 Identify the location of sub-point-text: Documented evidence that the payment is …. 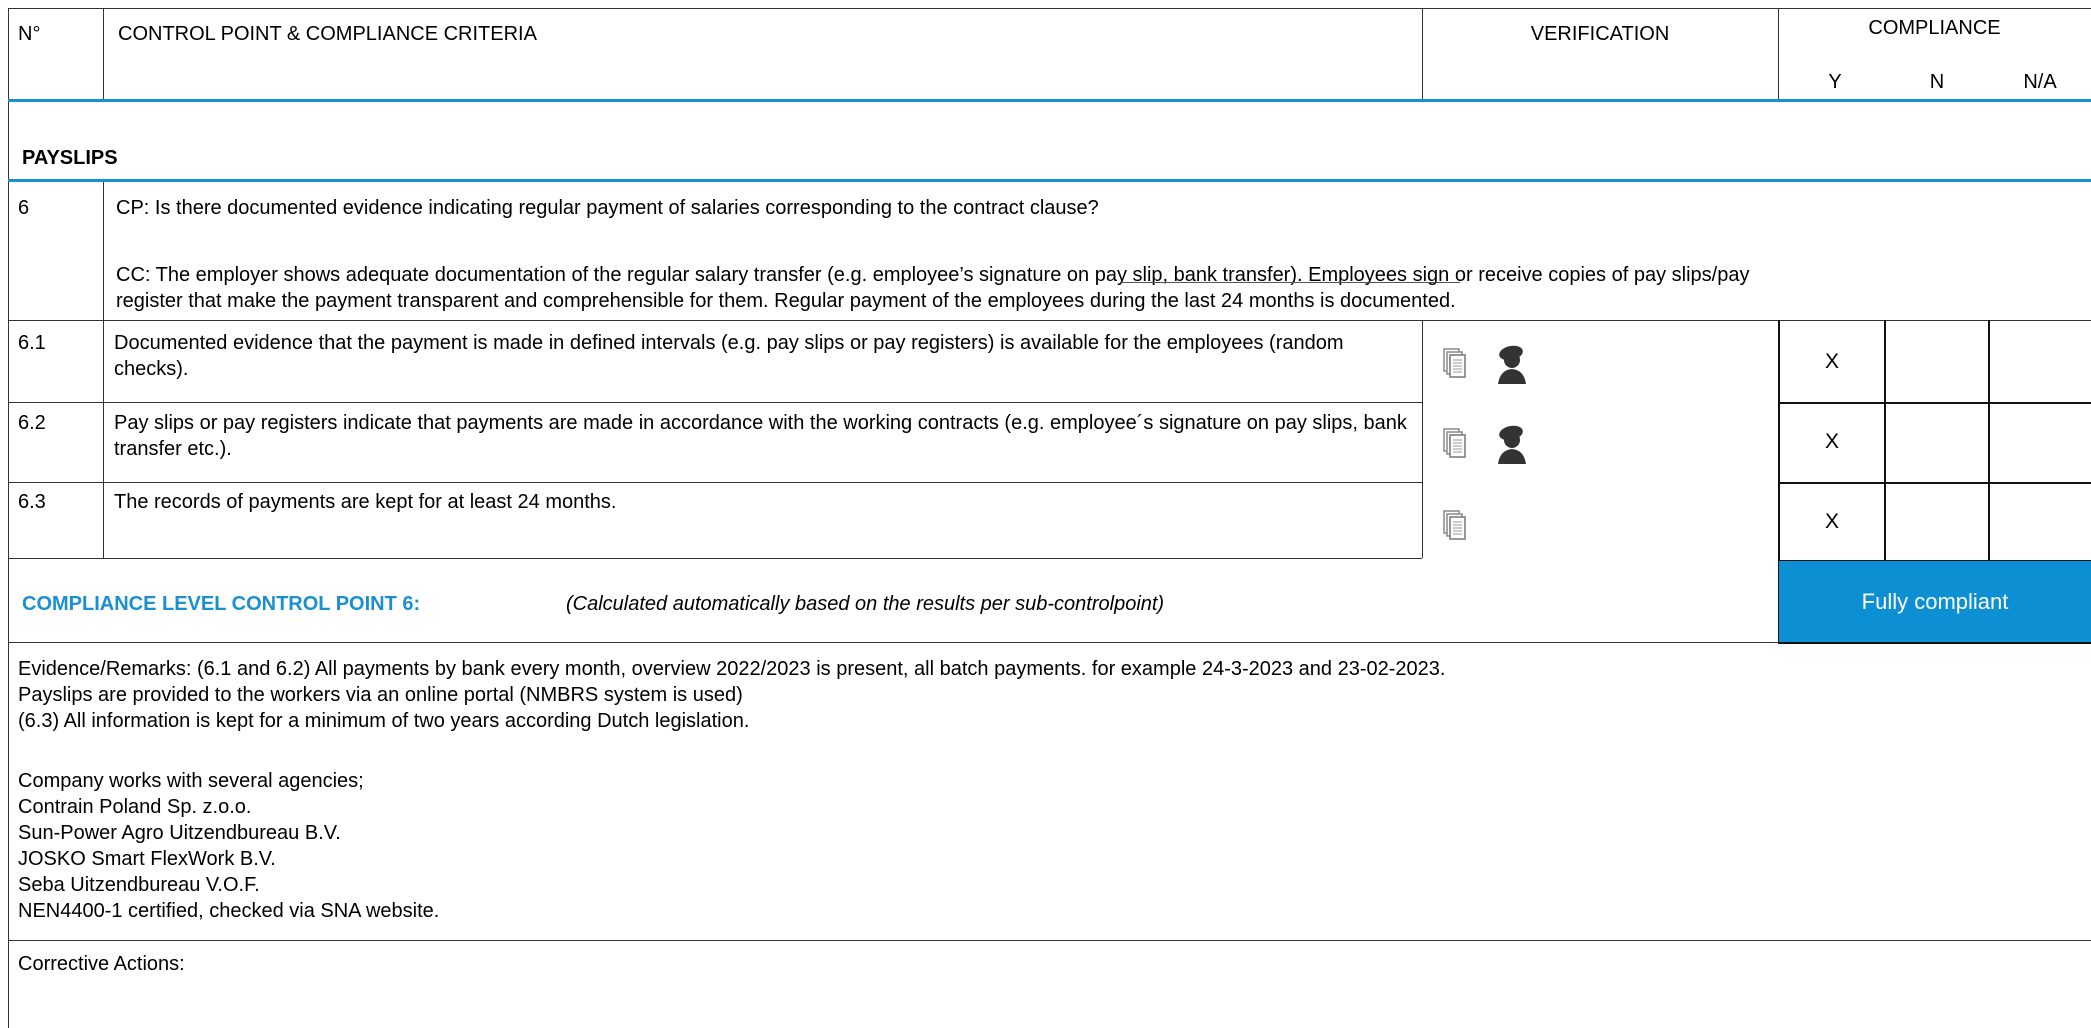
(729, 356).